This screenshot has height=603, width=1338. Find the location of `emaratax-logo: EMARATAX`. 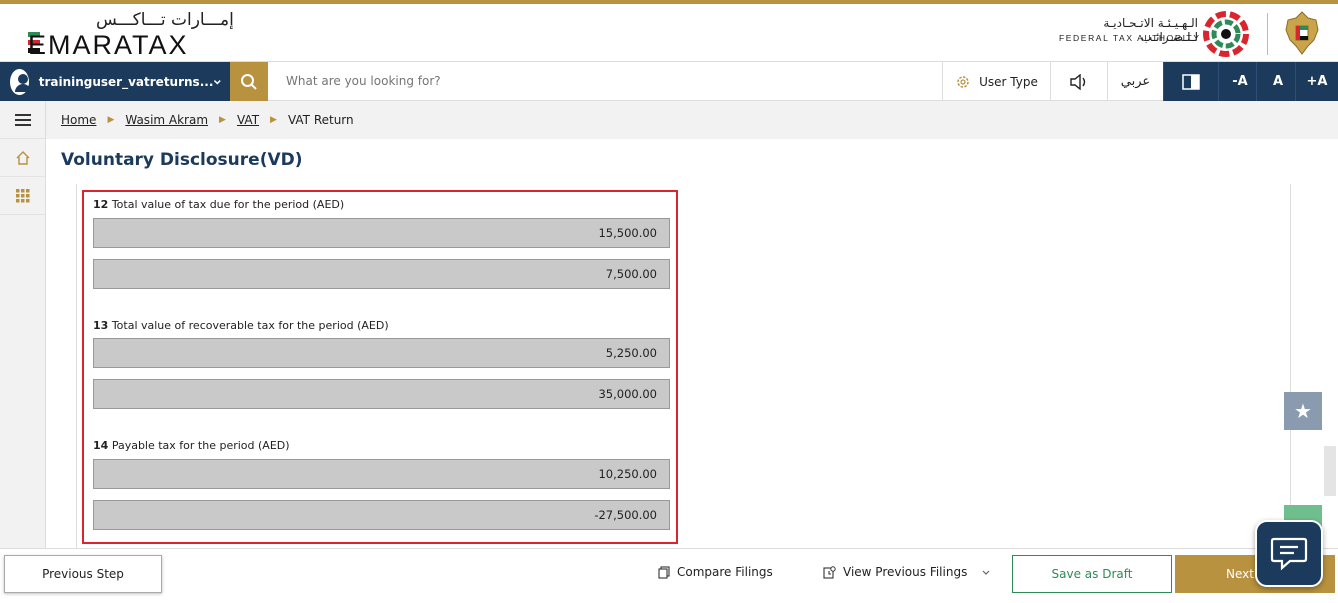

emaratax-logo: EMARATAX is located at coordinates (108, 45).